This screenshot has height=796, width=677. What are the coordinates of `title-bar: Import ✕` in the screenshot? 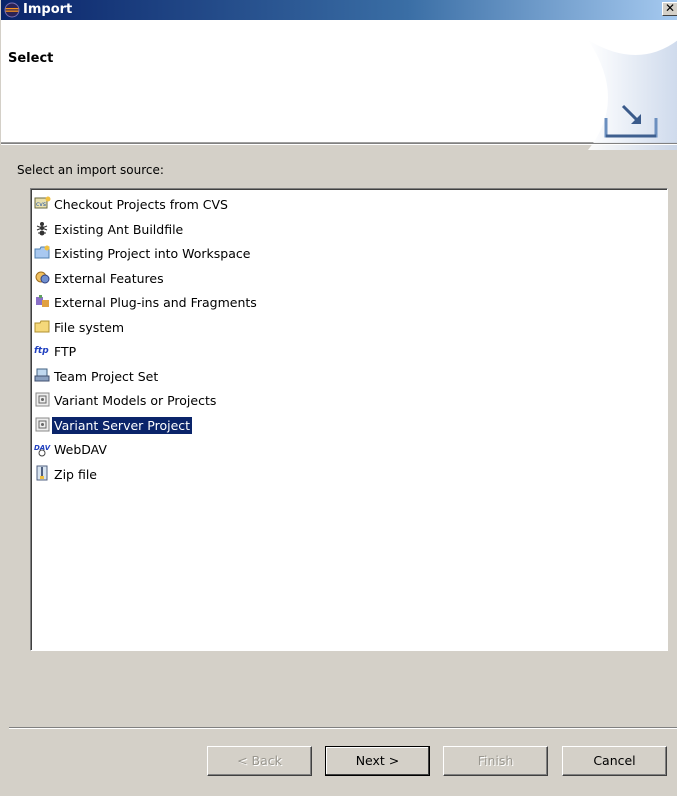 It's located at (339, 10).